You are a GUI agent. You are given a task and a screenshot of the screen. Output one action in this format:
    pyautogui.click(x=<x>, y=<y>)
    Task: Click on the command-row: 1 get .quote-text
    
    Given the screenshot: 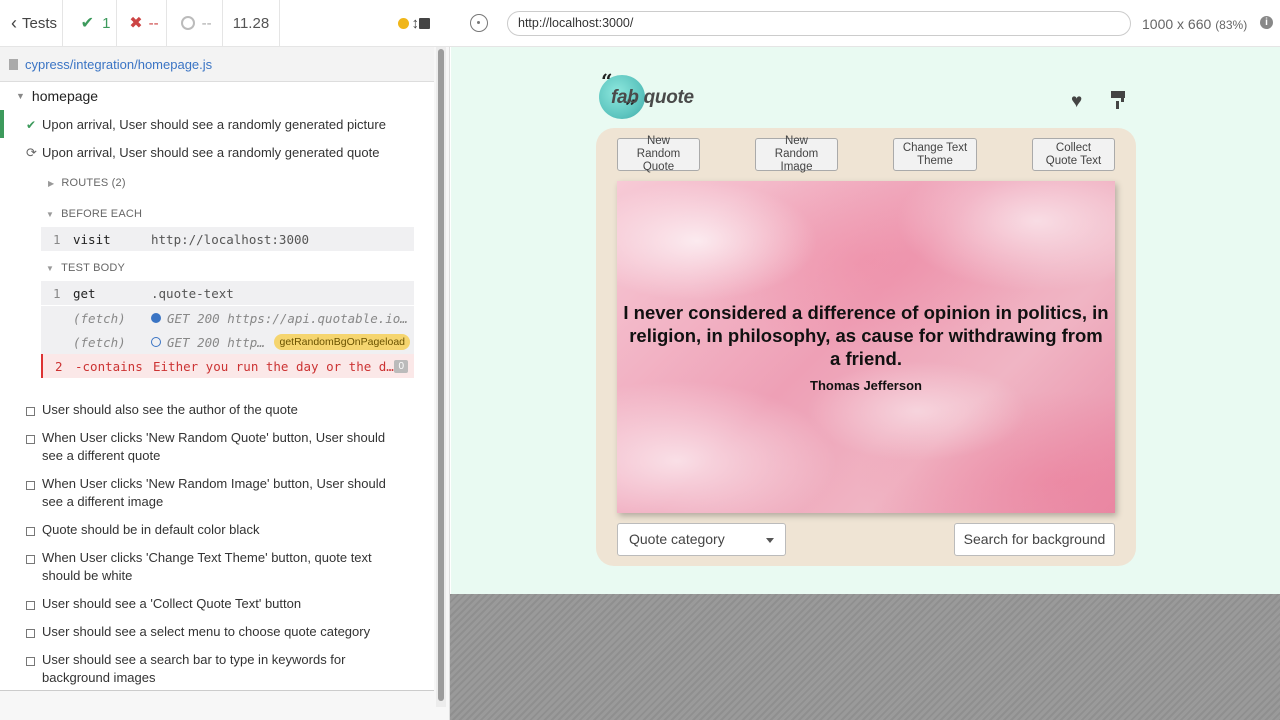 What is the action you would take?
    pyautogui.click(x=227, y=293)
    